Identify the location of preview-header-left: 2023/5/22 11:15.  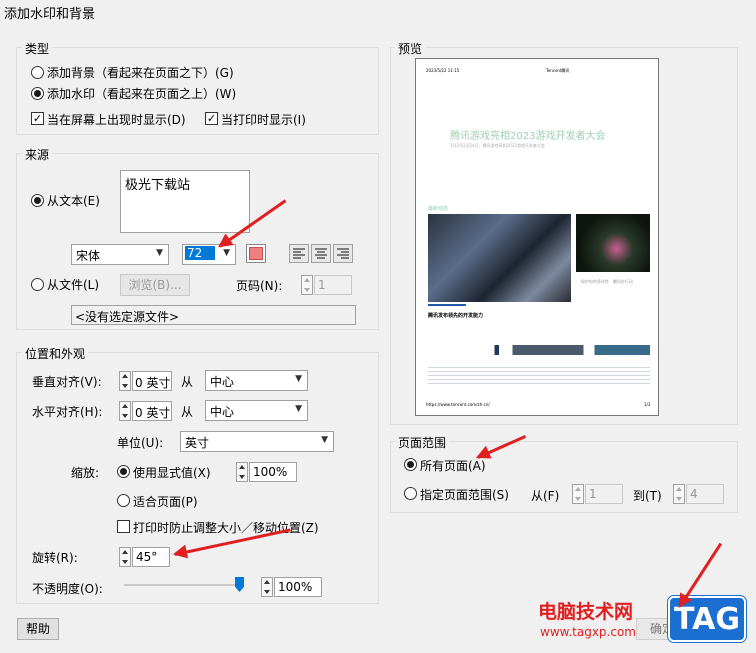
(443, 70).